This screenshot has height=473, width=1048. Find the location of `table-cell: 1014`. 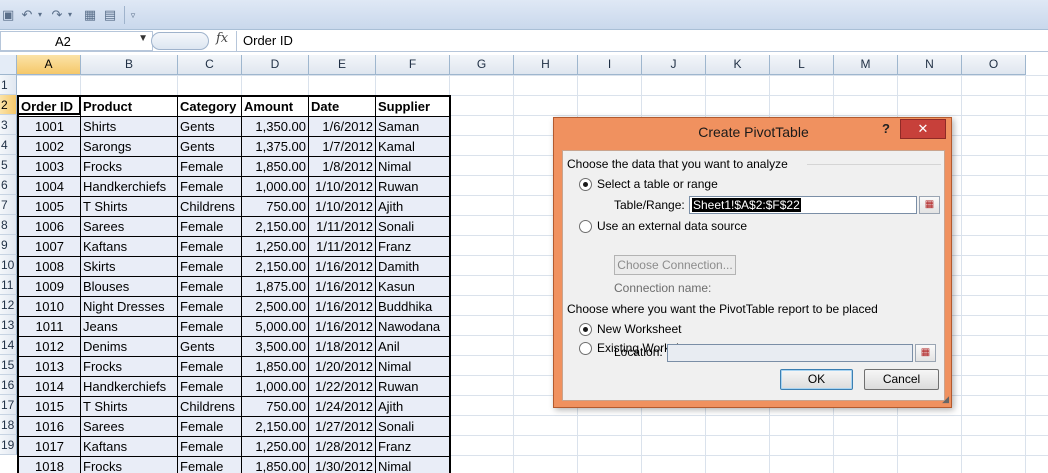

table-cell: 1014 is located at coordinates (50, 387).